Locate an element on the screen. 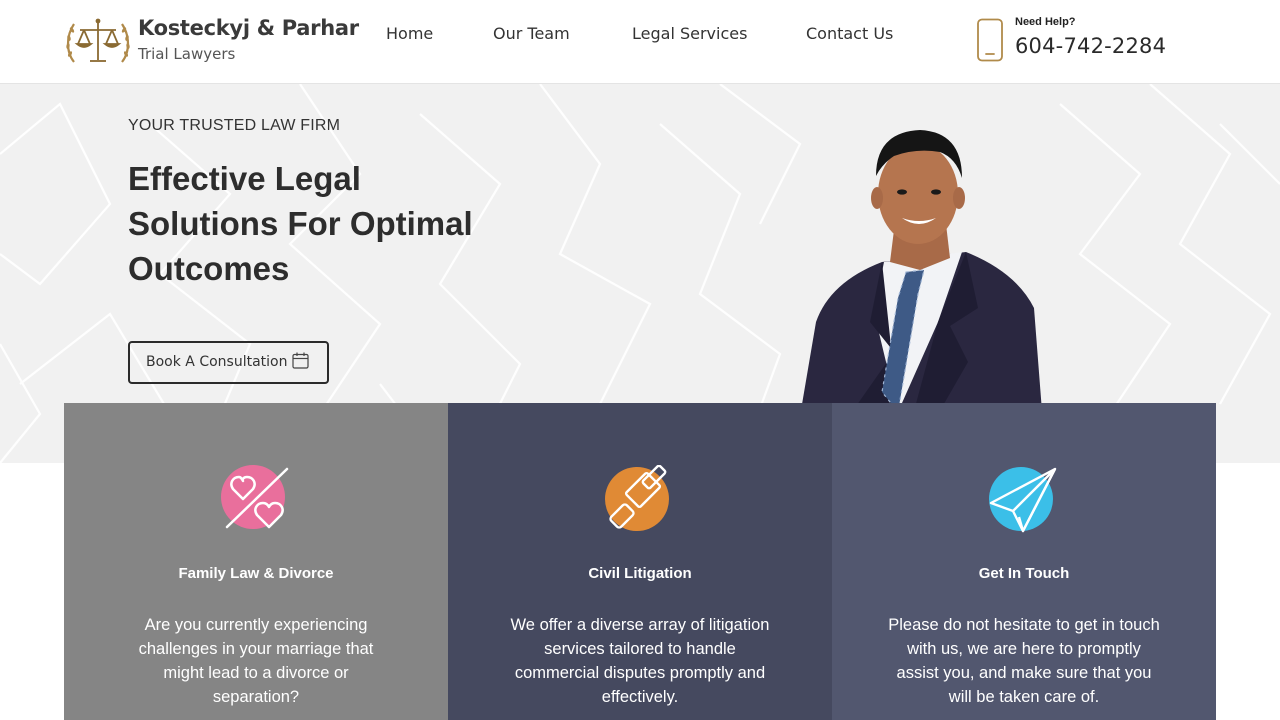  site-logo: Kosteckyj & Parhar Trial Lawyers is located at coordinates (214, 42).